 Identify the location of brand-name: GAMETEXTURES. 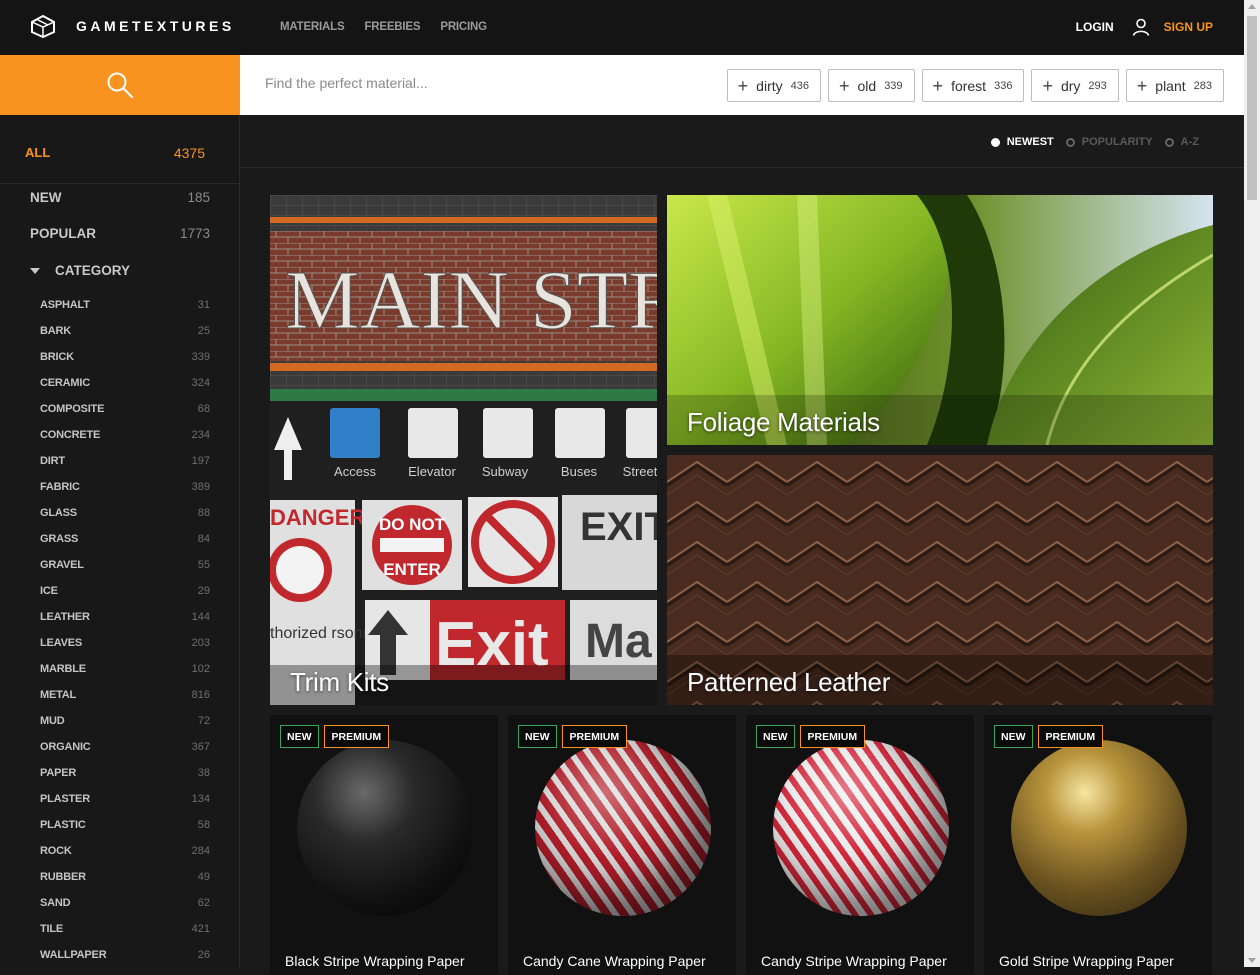
(155, 26).